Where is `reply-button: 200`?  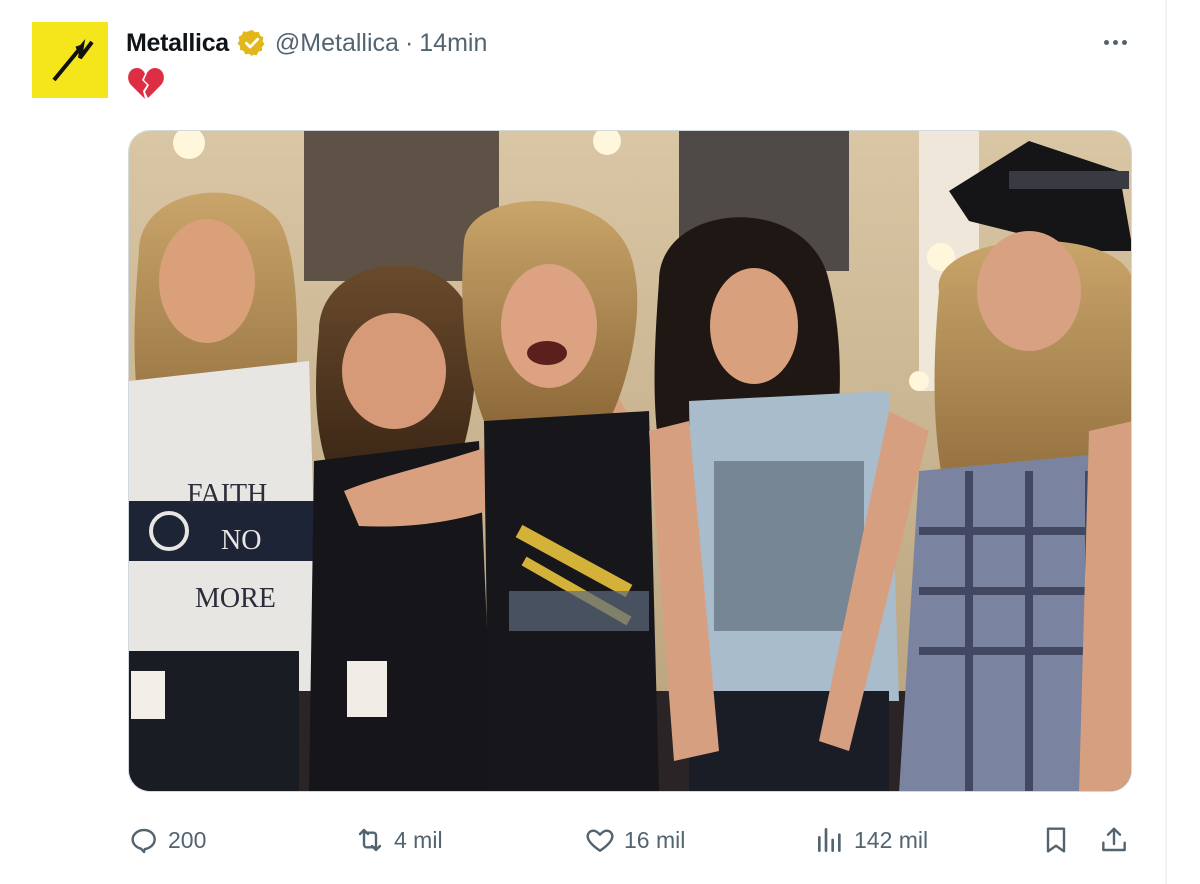 reply-button: 200 is located at coordinates (167, 840).